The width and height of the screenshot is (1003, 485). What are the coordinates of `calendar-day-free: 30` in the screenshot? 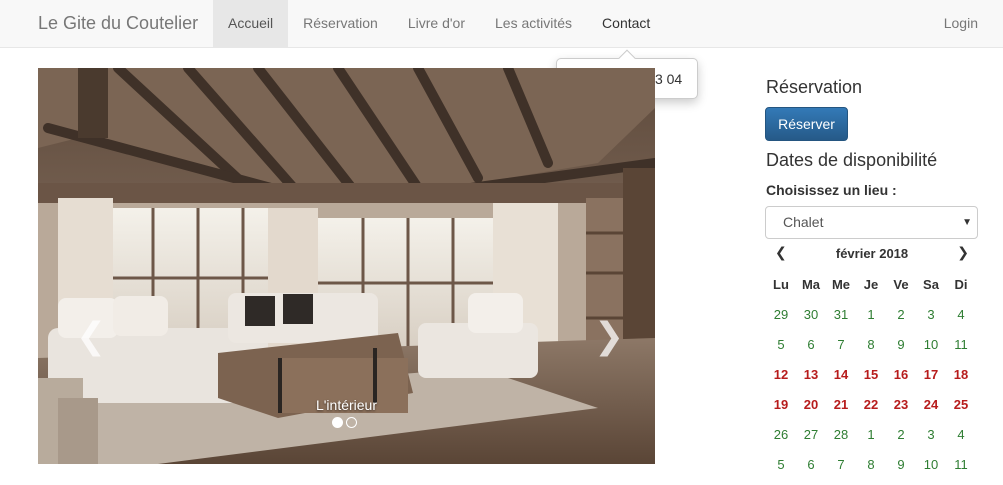 It's located at (811, 314).